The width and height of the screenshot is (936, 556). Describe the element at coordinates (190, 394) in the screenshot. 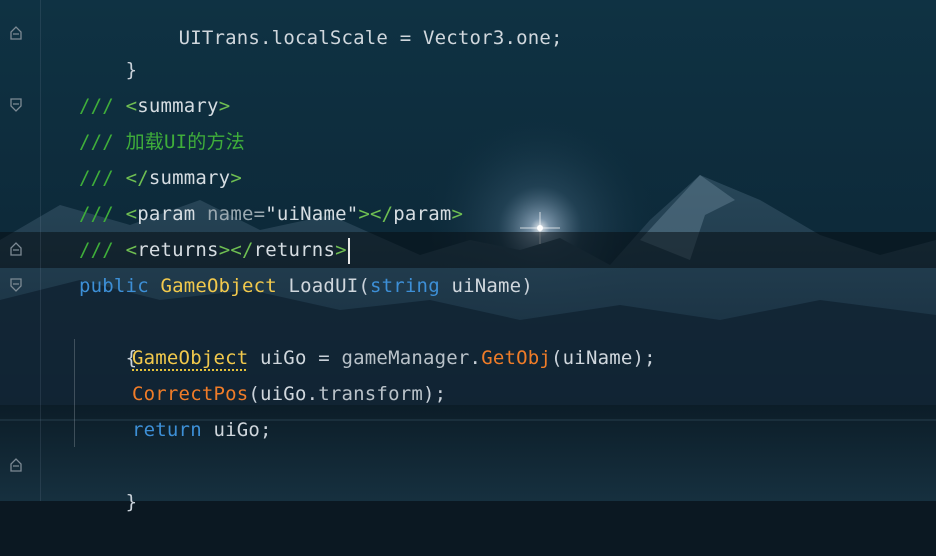

I see `method-call: CorrectPos` at that location.